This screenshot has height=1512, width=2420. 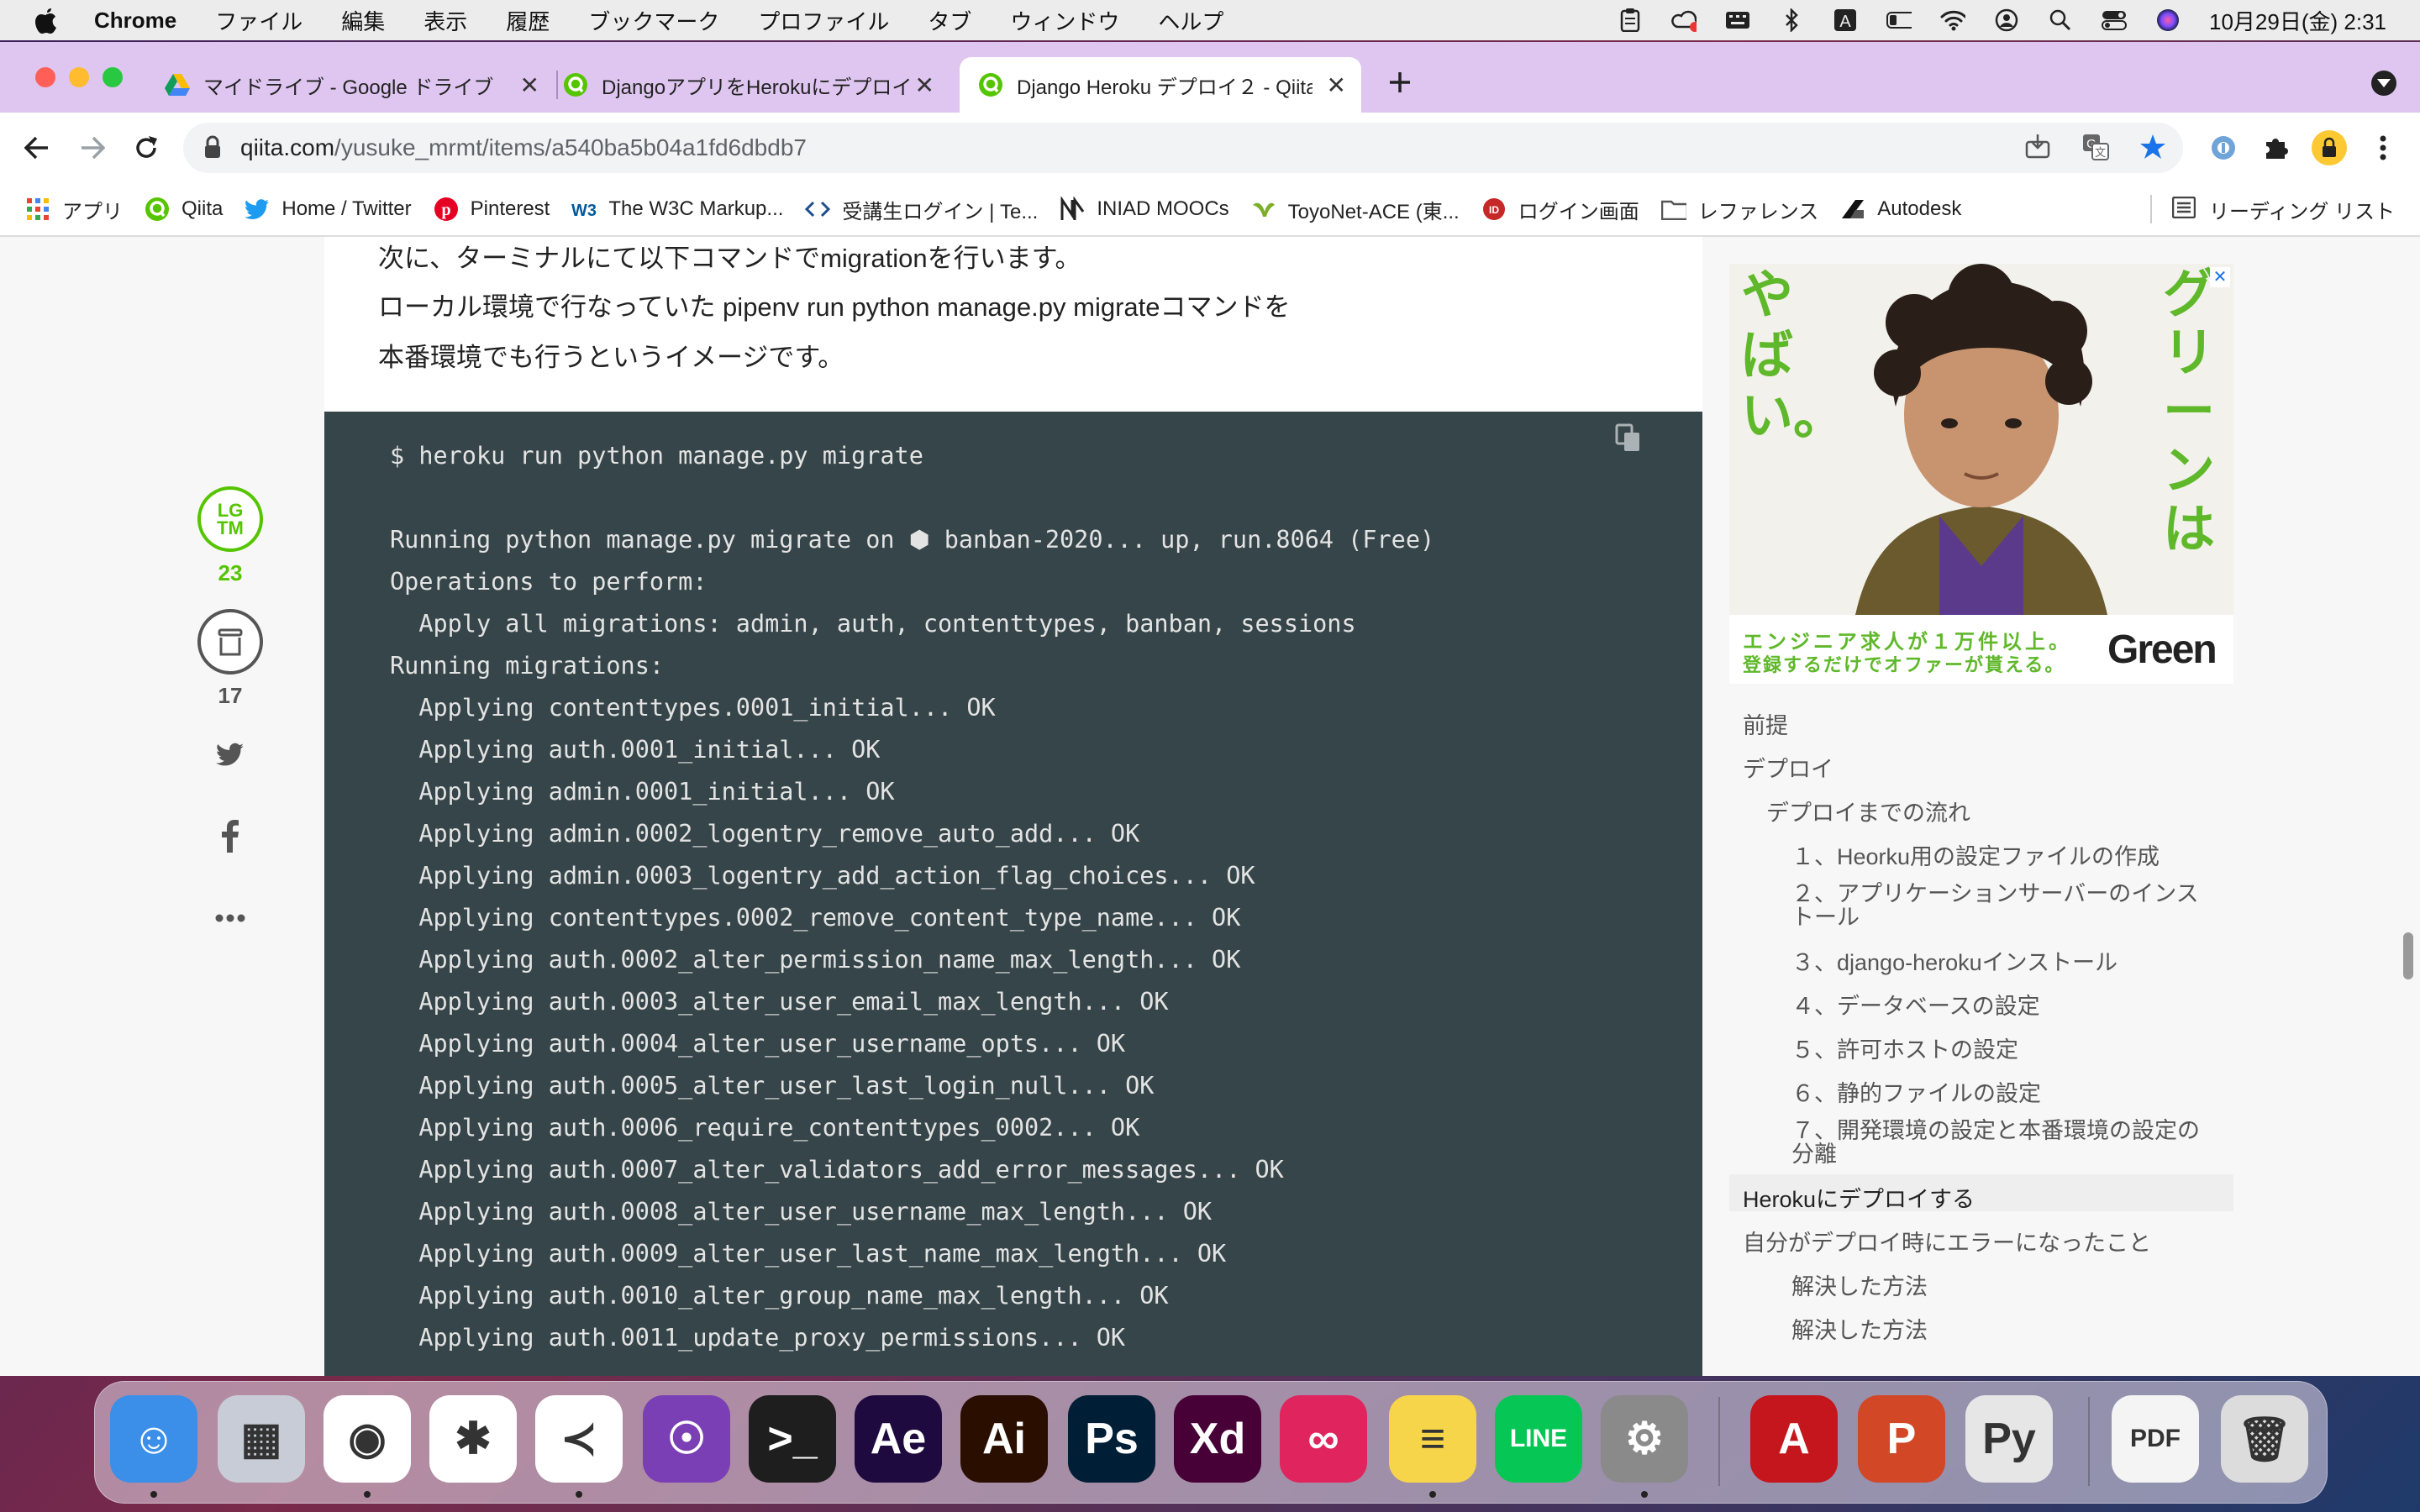 What do you see at coordinates (2383, 148) in the screenshot?
I see `chrome-menu-icon` at bounding box center [2383, 148].